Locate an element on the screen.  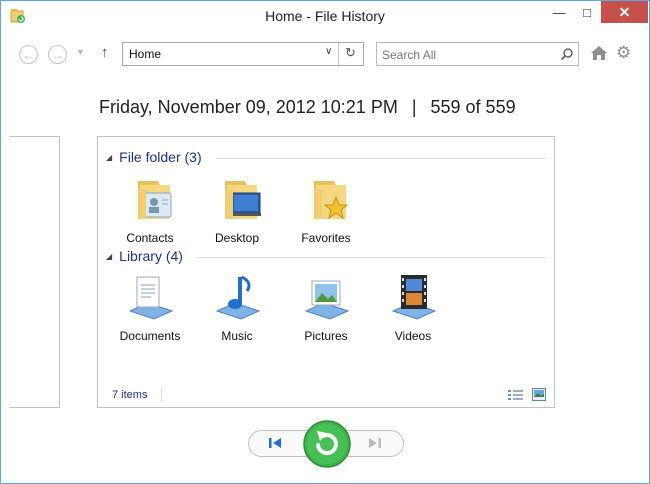
favorites-folder-icon is located at coordinates (331, 200).